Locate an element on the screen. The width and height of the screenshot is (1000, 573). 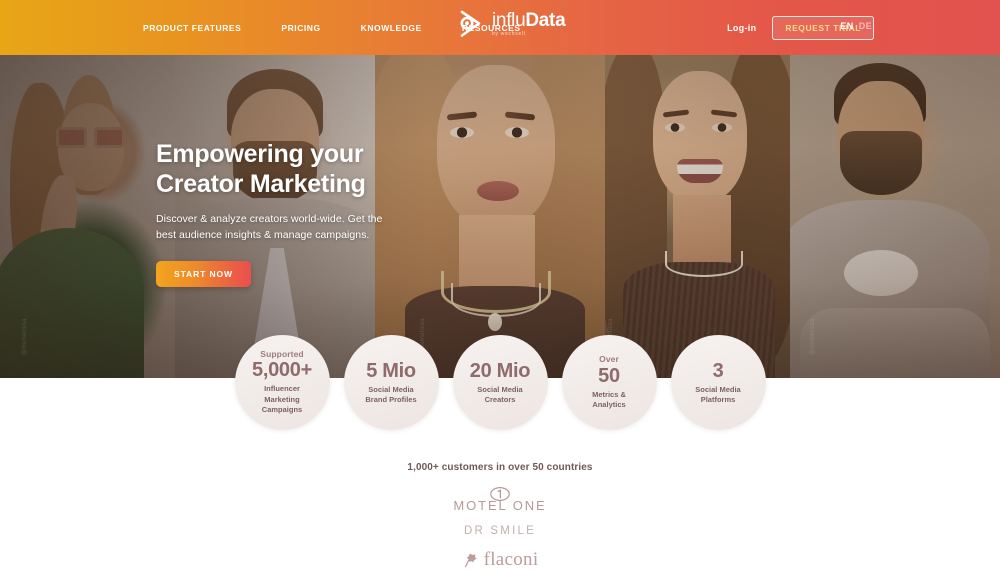
stat-label: Social Media Brand Profiles is located at coordinates (390, 395).